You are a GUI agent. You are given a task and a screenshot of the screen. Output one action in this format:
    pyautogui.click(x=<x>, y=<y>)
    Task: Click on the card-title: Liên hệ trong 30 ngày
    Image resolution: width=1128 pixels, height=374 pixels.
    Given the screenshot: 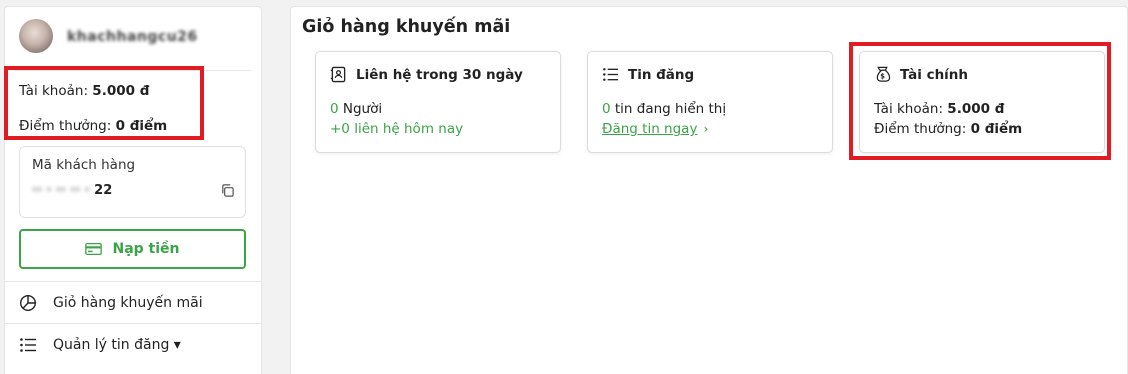 What is the action you would take?
    pyautogui.click(x=439, y=74)
    